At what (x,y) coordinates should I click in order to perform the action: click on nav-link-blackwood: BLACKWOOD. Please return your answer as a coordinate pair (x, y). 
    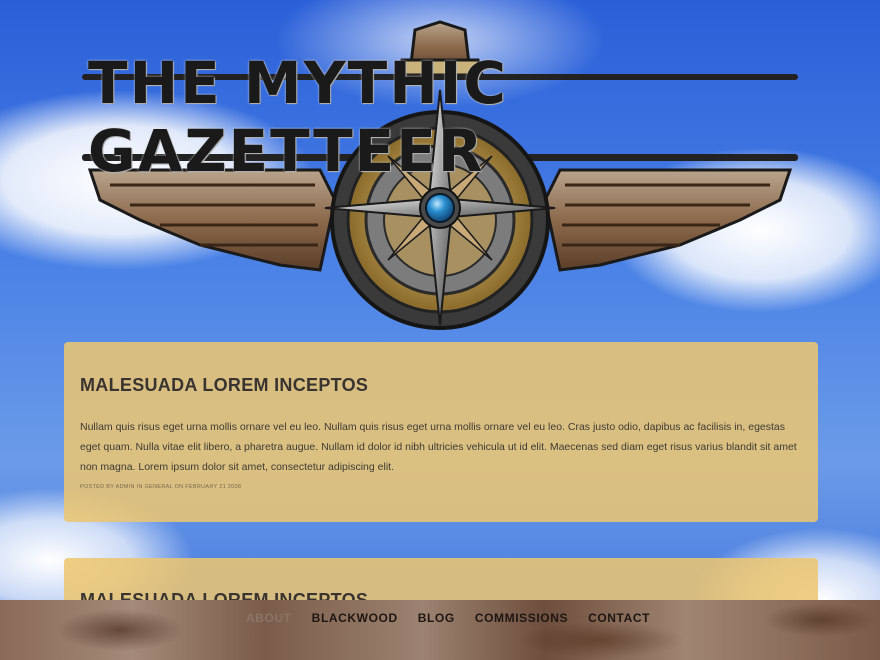
    Looking at the image, I should click on (355, 618).